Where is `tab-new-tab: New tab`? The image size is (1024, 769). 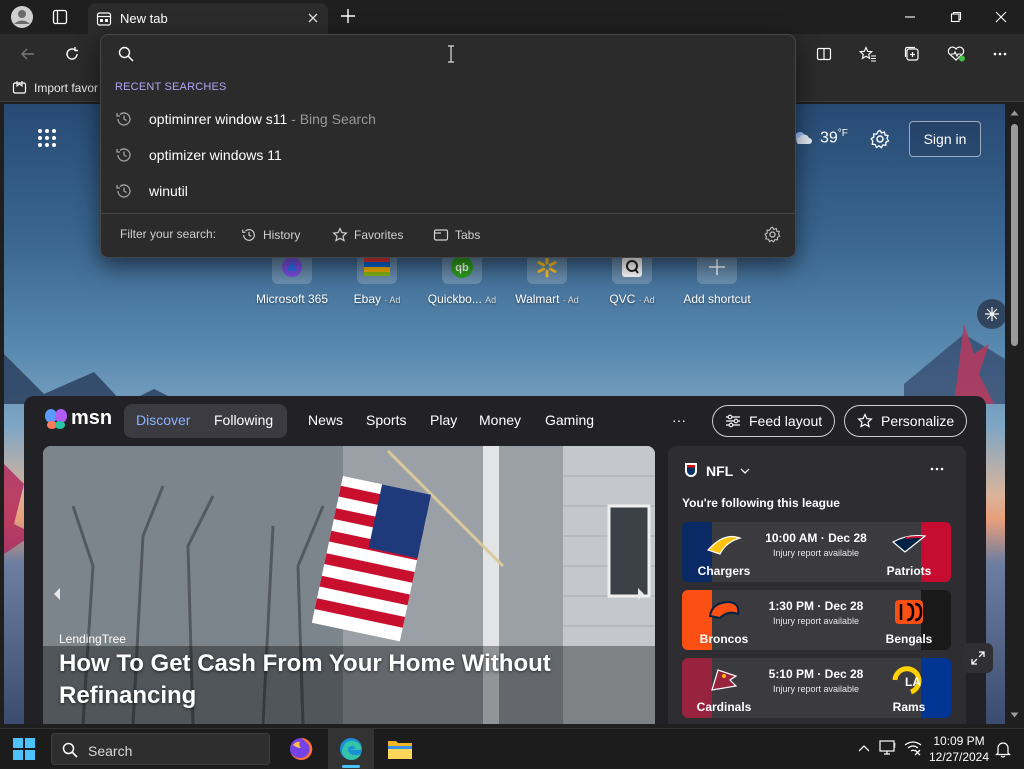
tab-new-tab: New tab is located at coordinates (208, 18).